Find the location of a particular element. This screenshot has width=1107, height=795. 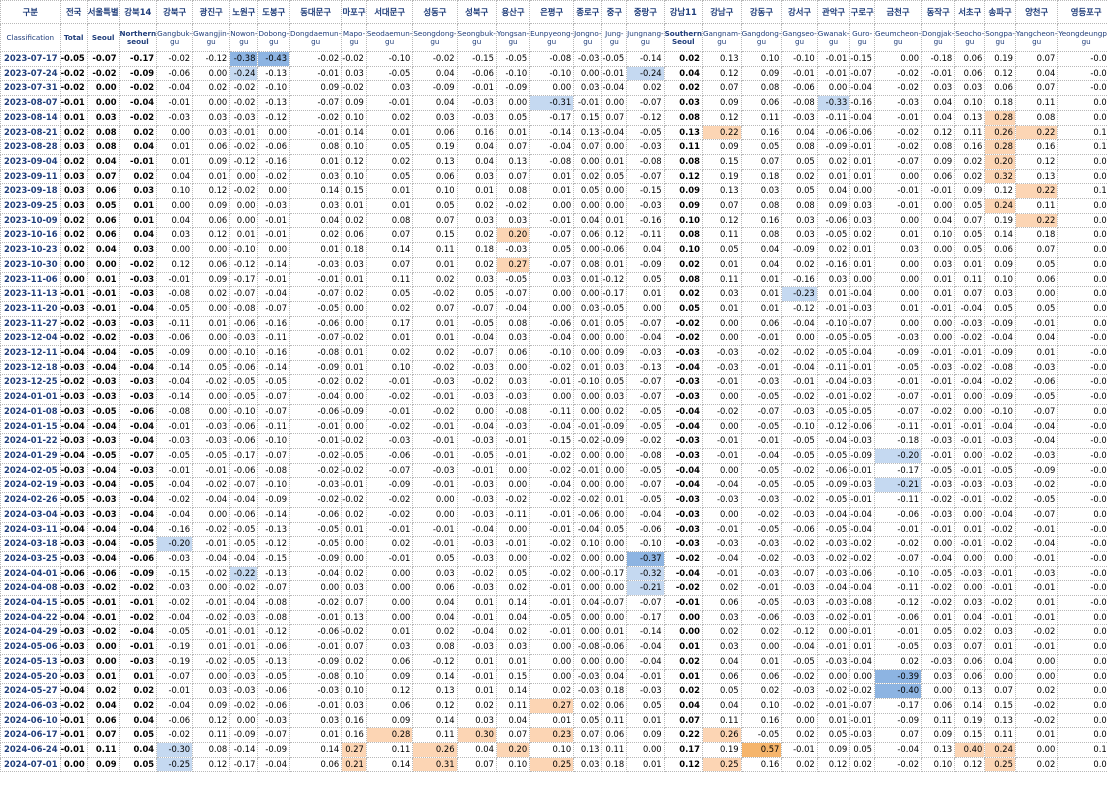

value-cell: -0.23 is located at coordinates (799, 294).